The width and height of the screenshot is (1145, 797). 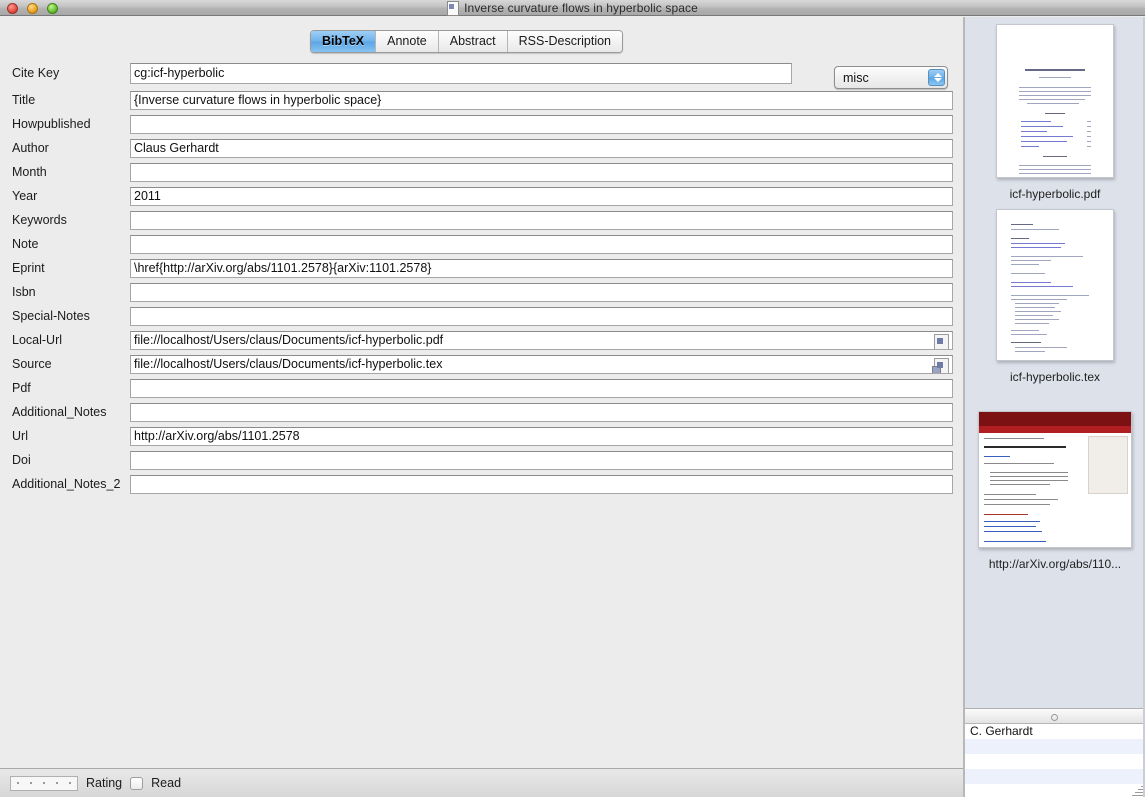 What do you see at coordinates (541, 460) in the screenshot?
I see `field-input-doi` at bounding box center [541, 460].